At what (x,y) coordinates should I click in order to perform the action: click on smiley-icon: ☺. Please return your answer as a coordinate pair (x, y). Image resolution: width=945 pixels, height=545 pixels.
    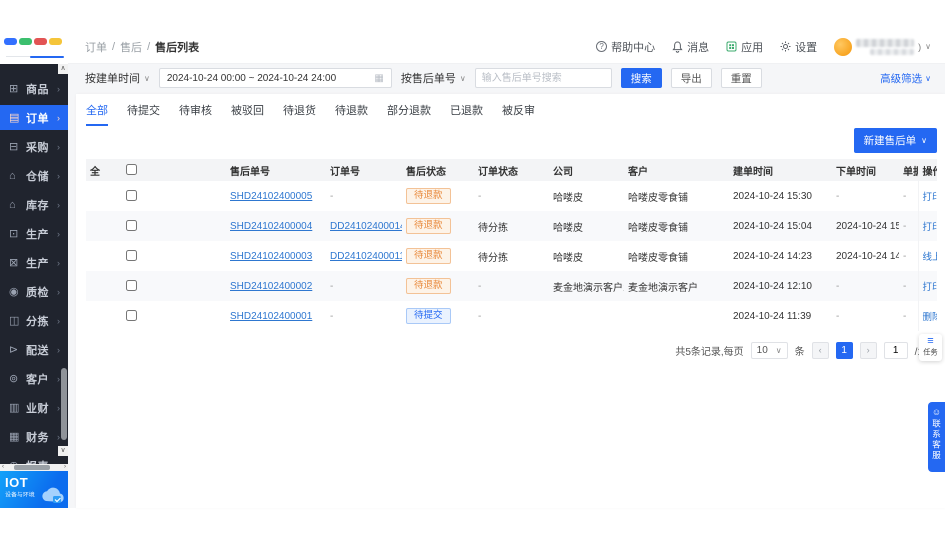
    Looking at the image, I should click on (936, 412).